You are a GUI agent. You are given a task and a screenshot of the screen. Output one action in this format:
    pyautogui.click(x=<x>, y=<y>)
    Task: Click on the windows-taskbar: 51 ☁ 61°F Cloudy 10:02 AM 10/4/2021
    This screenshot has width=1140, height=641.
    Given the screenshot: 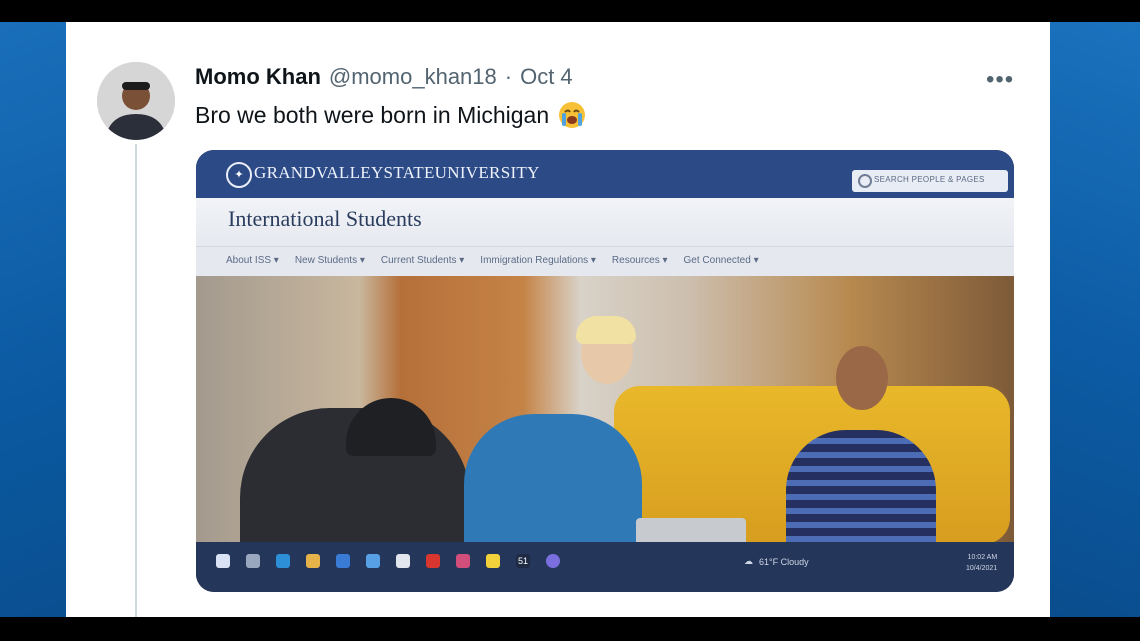 What is the action you would take?
    pyautogui.click(x=605, y=567)
    